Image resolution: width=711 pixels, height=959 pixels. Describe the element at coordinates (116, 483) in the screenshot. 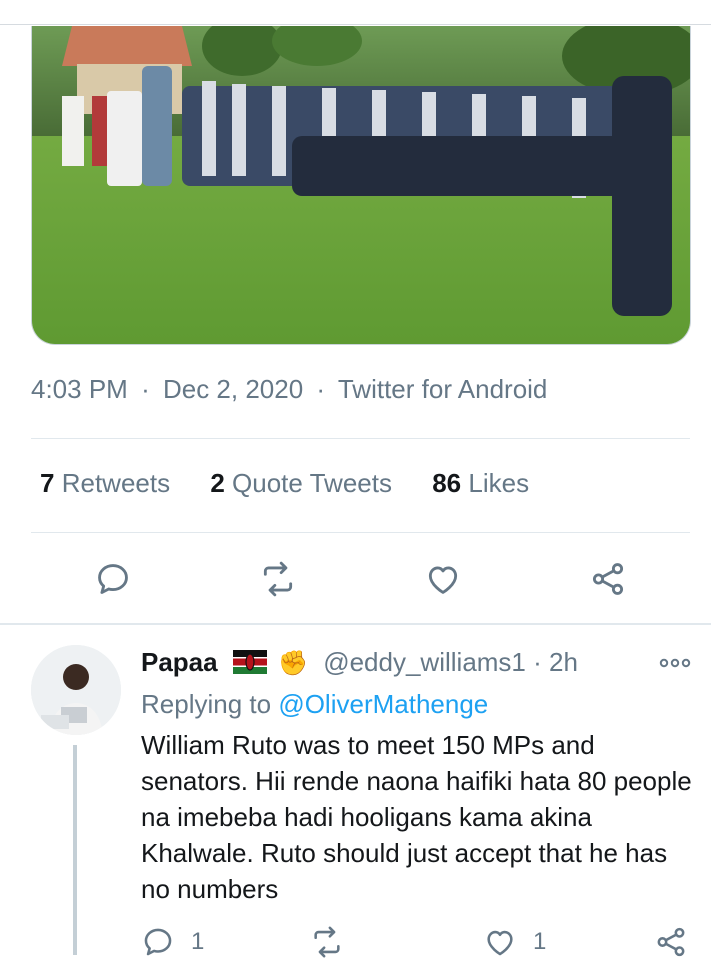

I see `retweets-label: Retweets` at that location.